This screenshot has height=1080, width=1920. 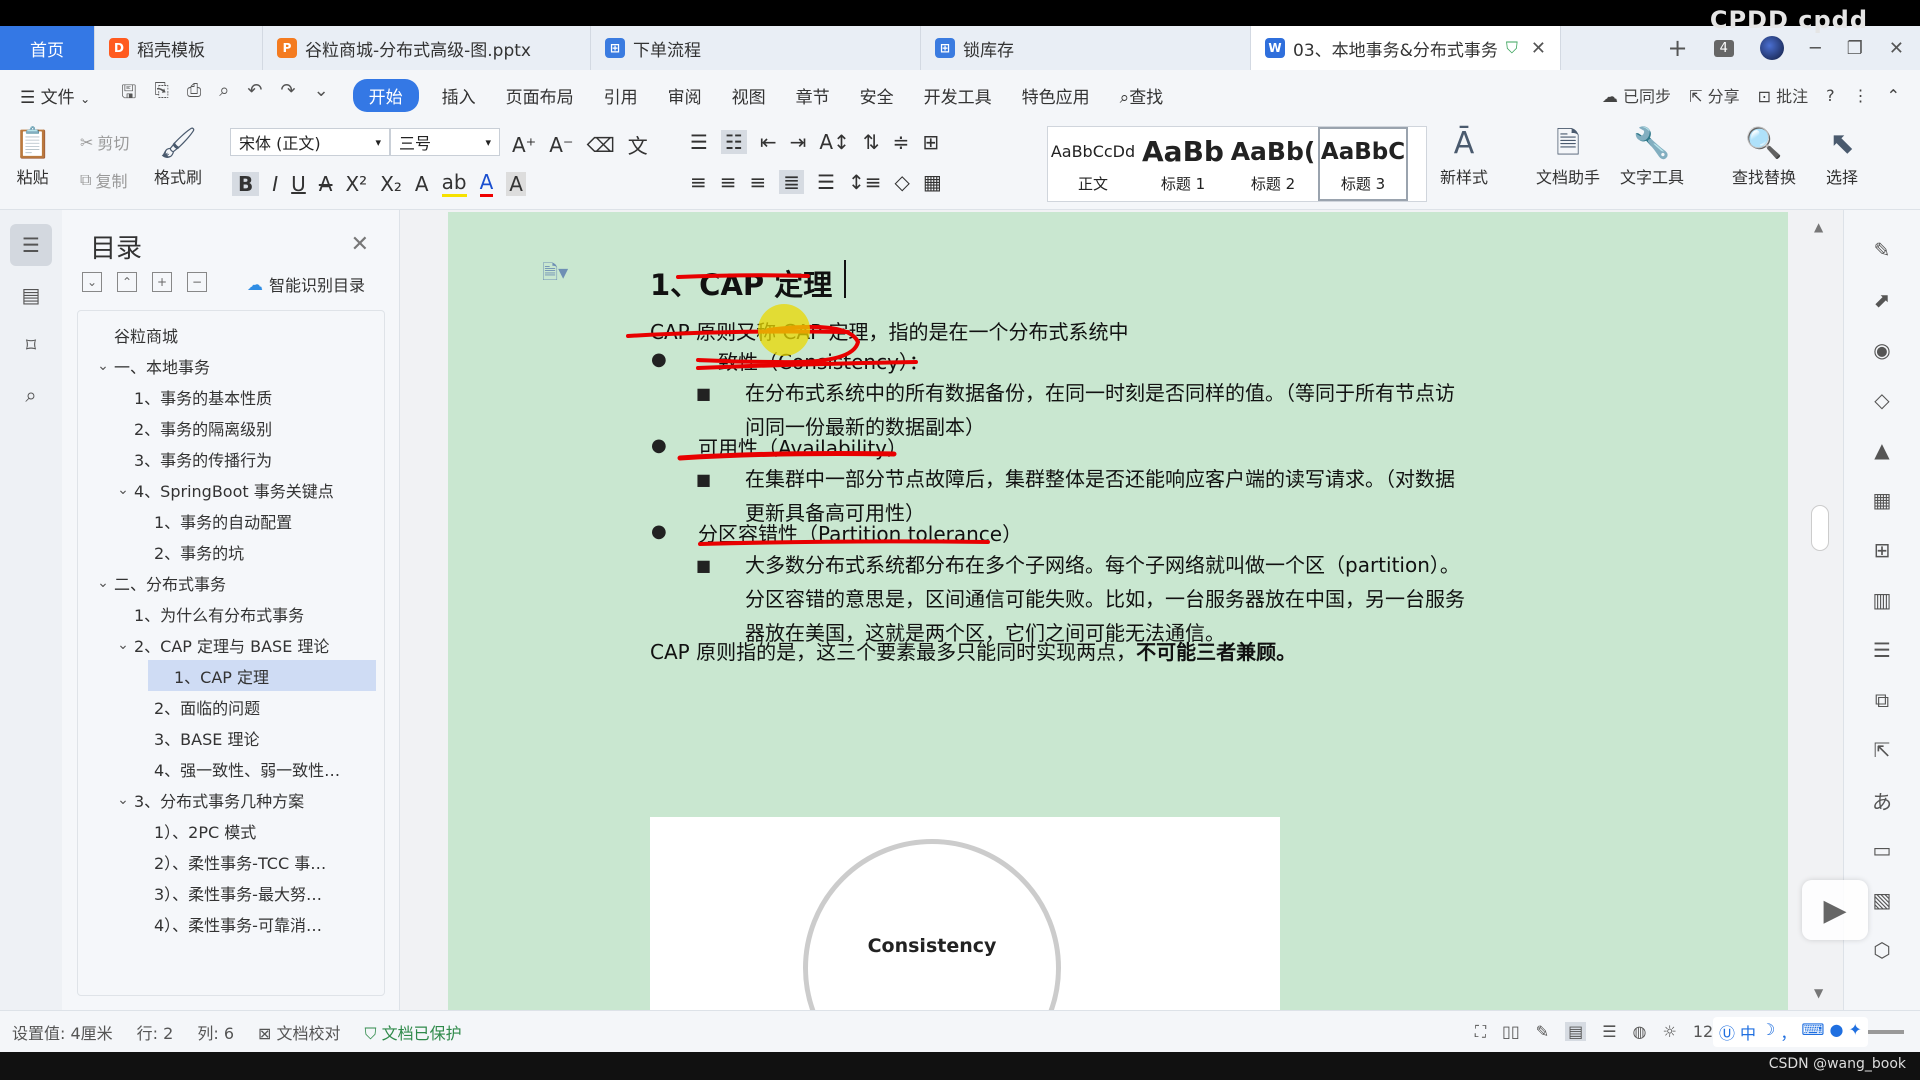 What do you see at coordinates (1882, 650) in the screenshot?
I see `settings-icon: ☰` at bounding box center [1882, 650].